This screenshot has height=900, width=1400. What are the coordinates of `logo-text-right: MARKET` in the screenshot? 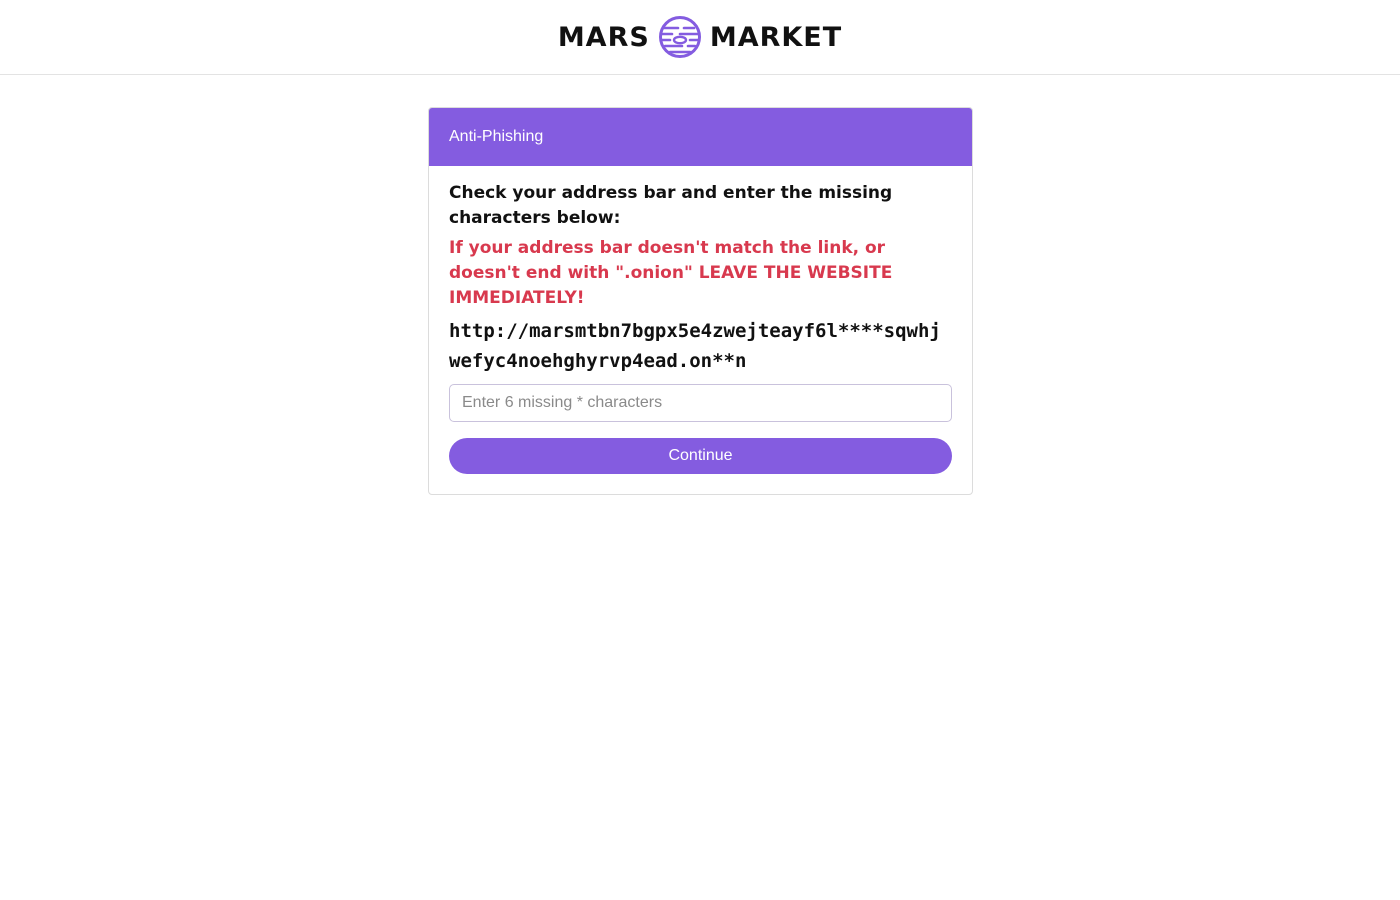 It's located at (776, 37).